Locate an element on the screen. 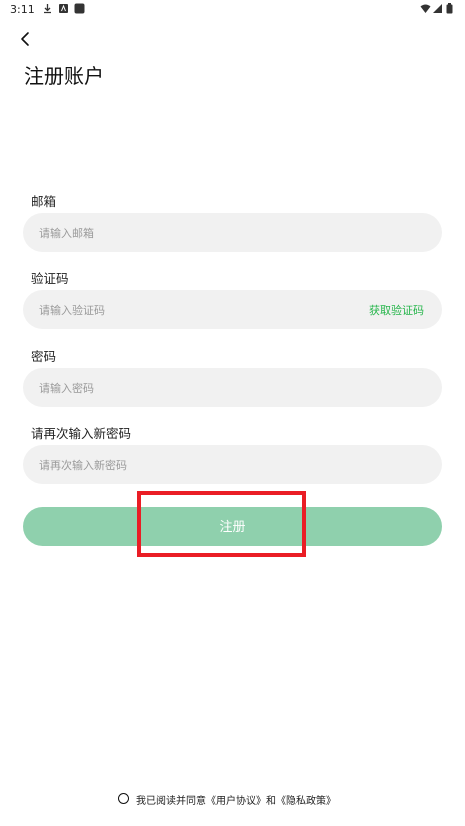 The height and width of the screenshot is (826, 465). code-field: 请输入验证码 获取验证码 is located at coordinates (232, 309).